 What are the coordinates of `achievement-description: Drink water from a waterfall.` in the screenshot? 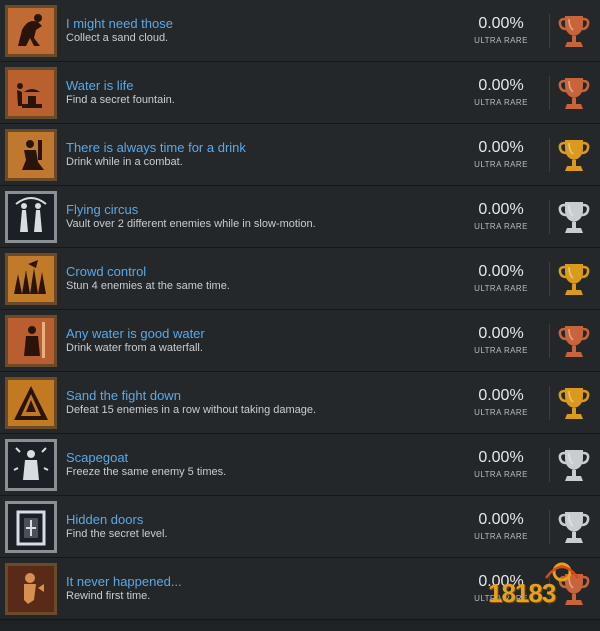 It's located at (134, 348).